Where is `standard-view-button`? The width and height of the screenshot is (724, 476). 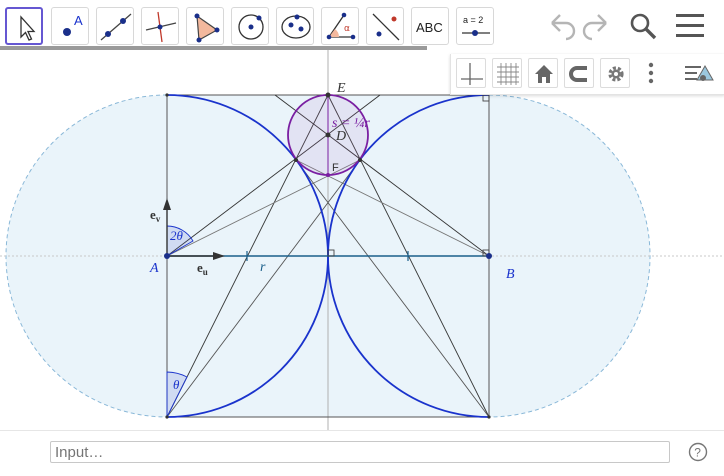
standard-view-button is located at coordinates (543, 73).